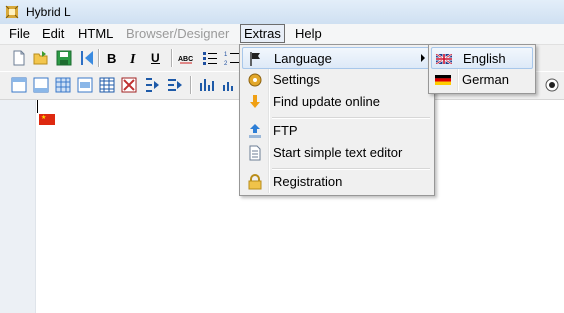  Describe the element at coordinates (175, 85) in the screenshot. I see `outdent-icon` at that location.